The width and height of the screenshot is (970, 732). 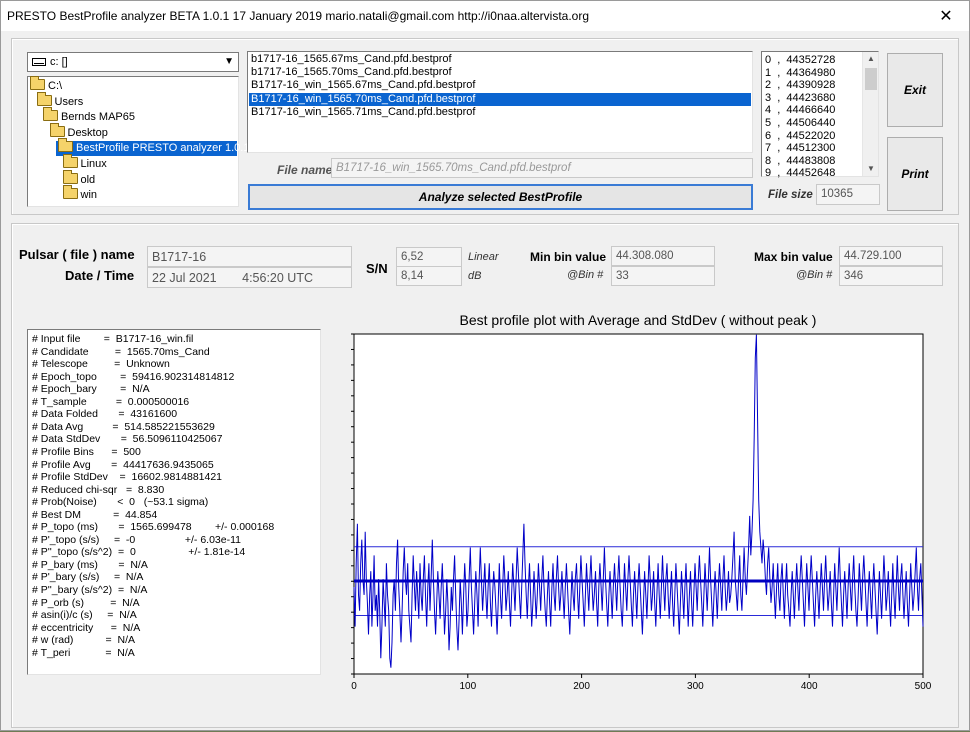 What do you see at coordinates (229, 61) in the screenshot?
I see `chevron-down-icon: ▼` at bounding box center [229, 61].